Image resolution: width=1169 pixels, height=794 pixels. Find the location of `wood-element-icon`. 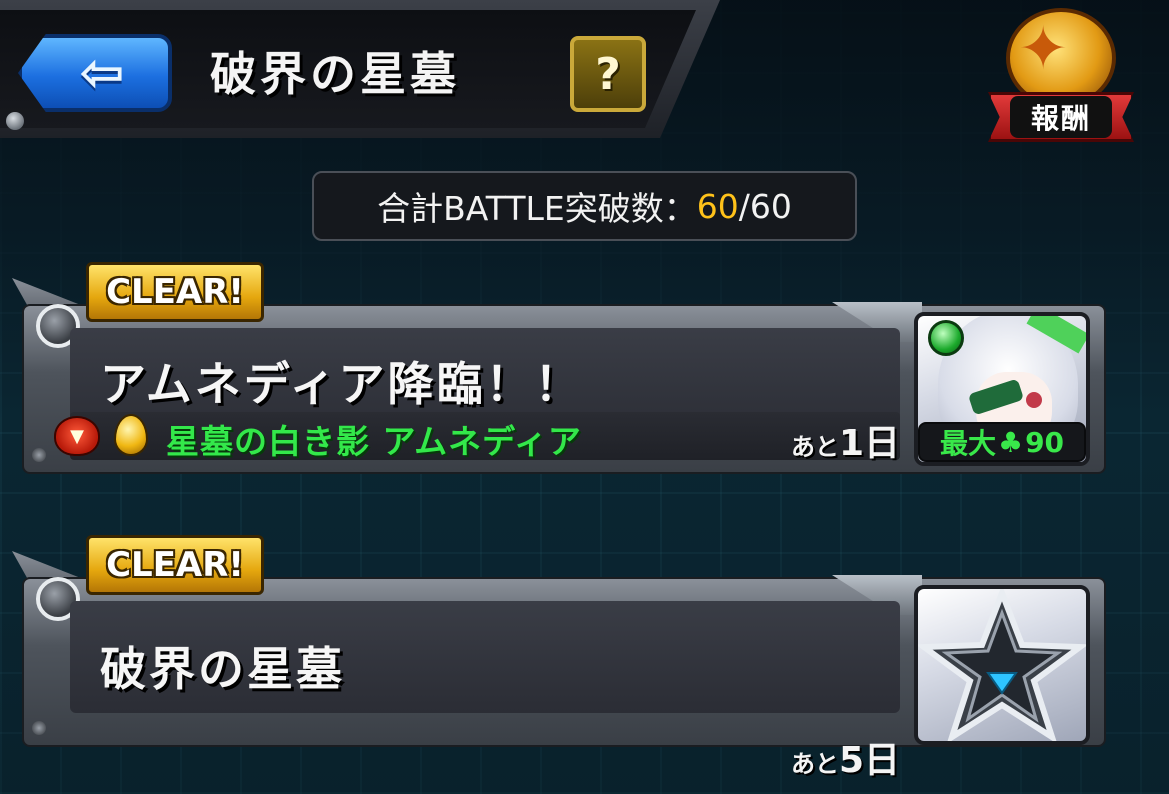

wood-element-icon is located at coordinates (946, 338).